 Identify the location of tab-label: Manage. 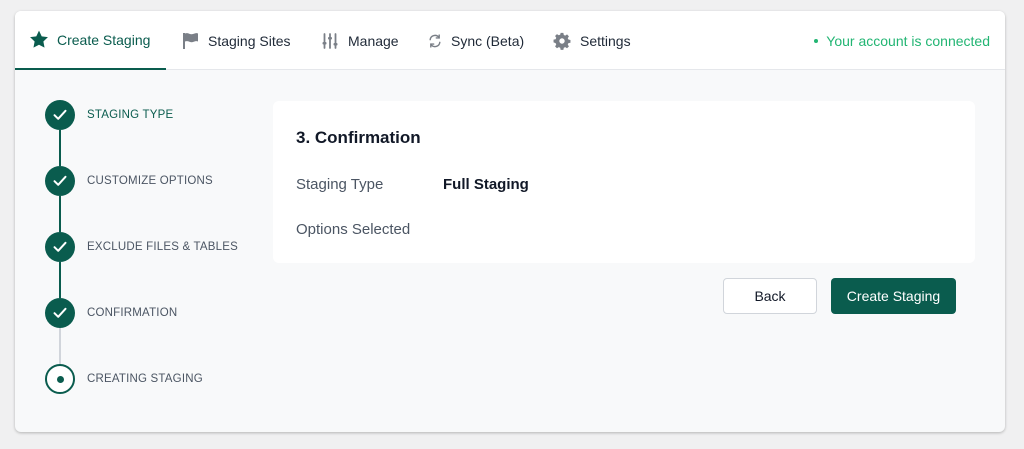
(373, 40).